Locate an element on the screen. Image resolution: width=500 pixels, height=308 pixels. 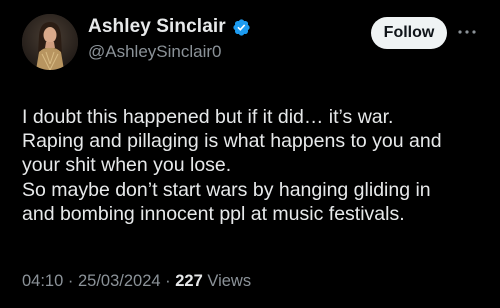
author-display-name: Ashley Sinclair is located at coordinates (157, 27).